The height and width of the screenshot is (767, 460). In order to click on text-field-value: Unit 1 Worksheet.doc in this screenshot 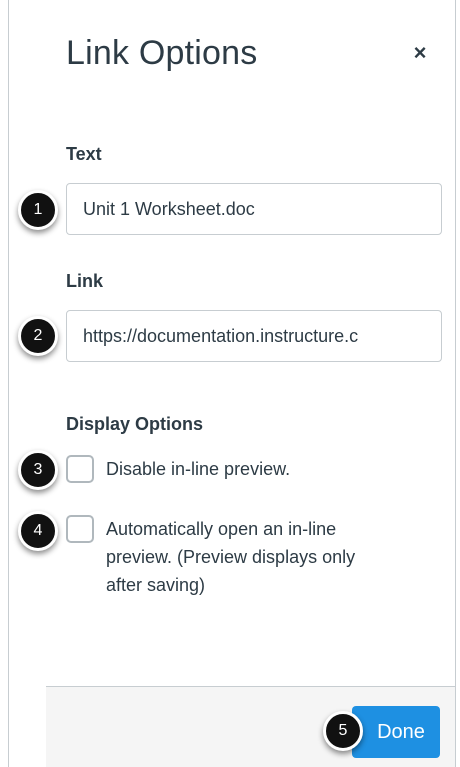, I will do `click(169, 209)`.